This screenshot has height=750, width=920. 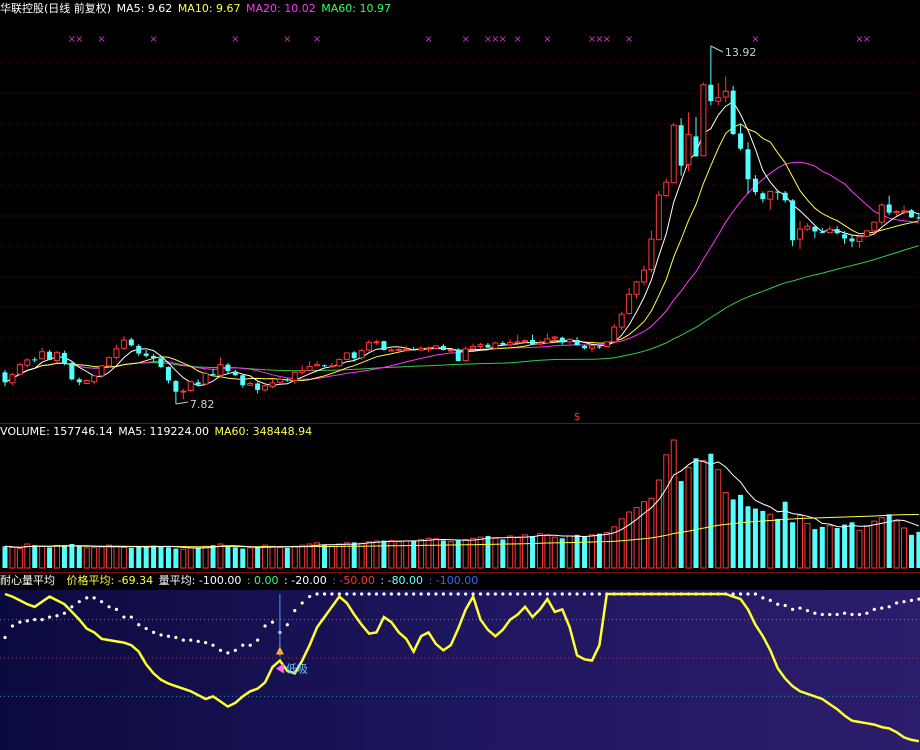 What do you see at coordinates (465, 39) in the screenshot?
I see `signal-cross-mark: ×` at bounding box center [465, 39].